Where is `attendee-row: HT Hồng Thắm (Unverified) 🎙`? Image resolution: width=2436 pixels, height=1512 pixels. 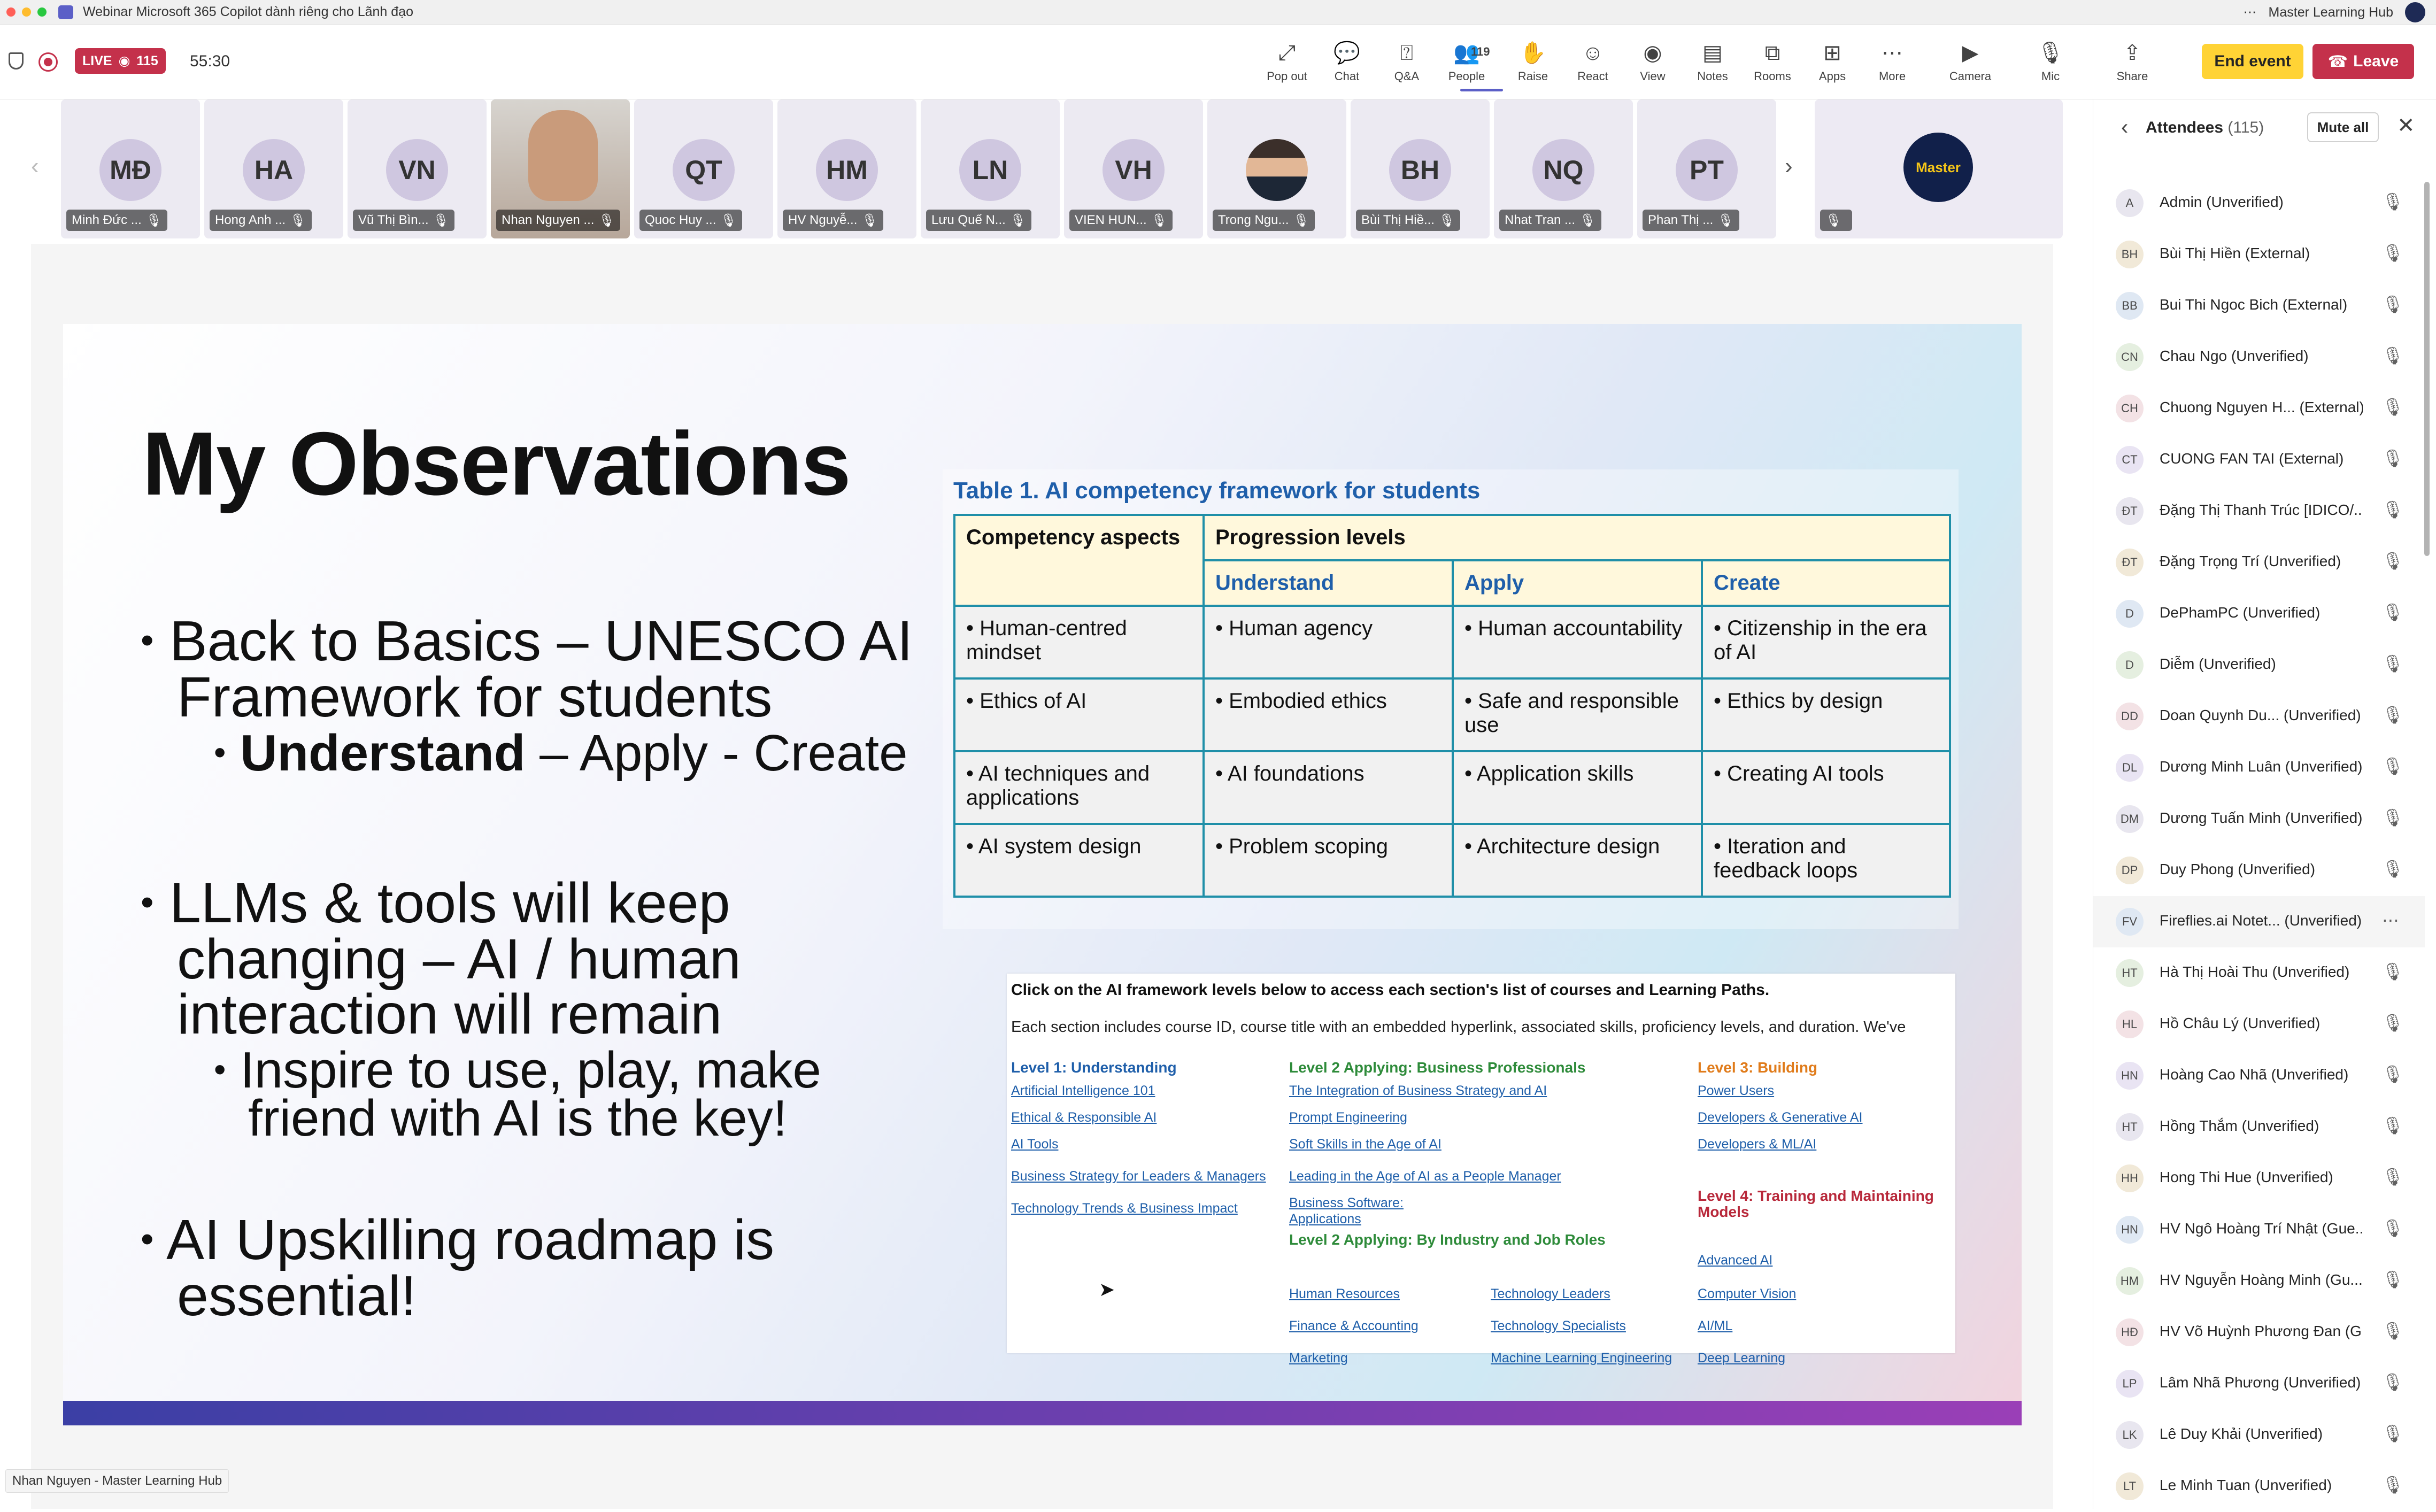
attendee-row: HT Hồng Thắm (Unverified) 🎙 is located at coordinates (2259, 1127).